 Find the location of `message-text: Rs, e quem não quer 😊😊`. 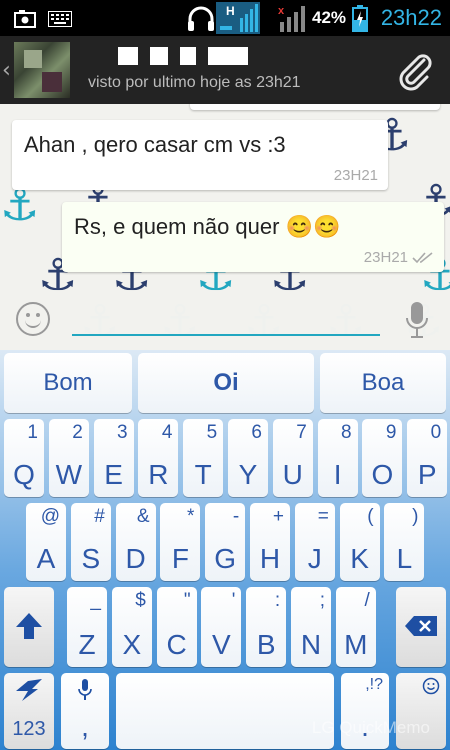

message-text: Rs, e quem não quer 😊😊 is located at coordinates (207, 226).